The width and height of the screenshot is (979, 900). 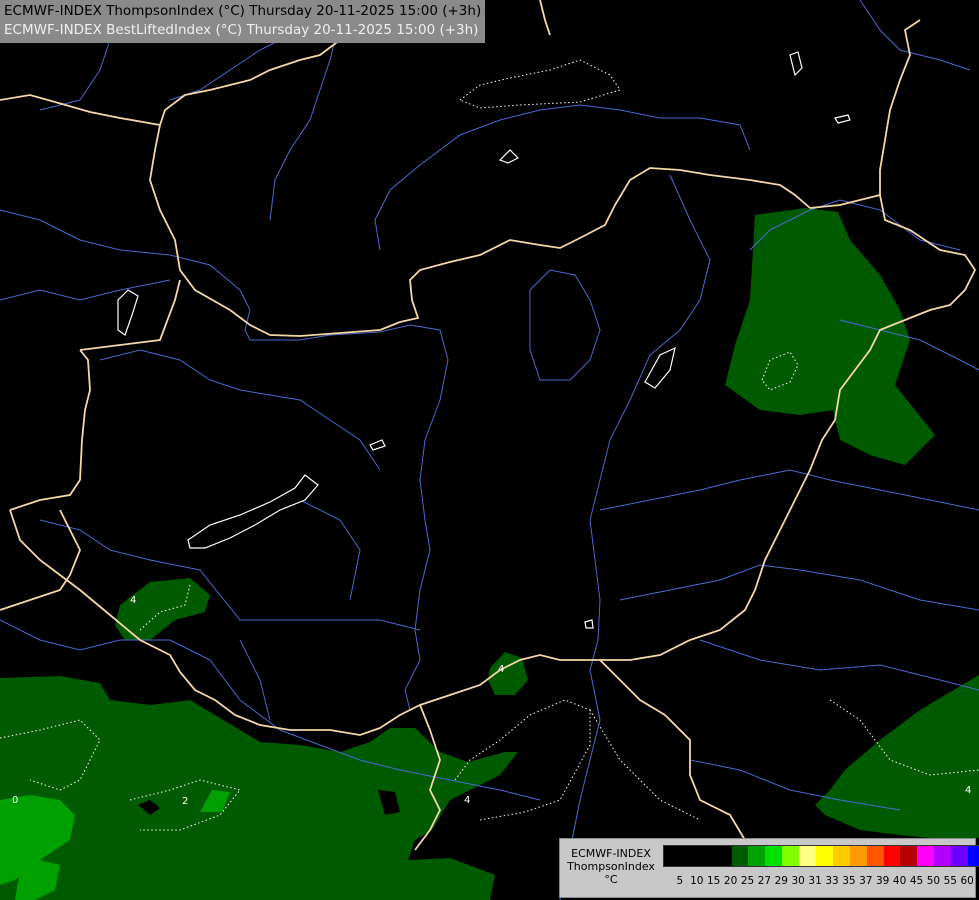 What do you see at coordinates (611, 853) in the screenshot?
I see `legend-source: ECMWF-INDEX` at bounding box center [611, 853].